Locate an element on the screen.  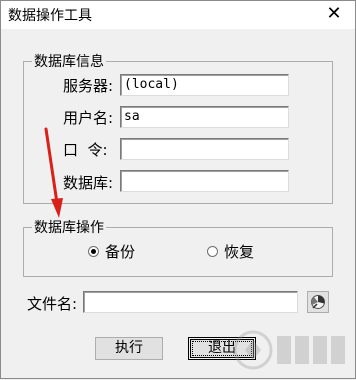
watermark-logo is located at coordinates (289, 350).